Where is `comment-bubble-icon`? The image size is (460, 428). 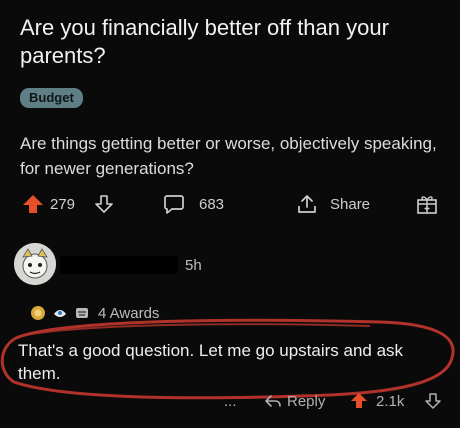
comment-bubble-icon is located at coordinates (174, 204).